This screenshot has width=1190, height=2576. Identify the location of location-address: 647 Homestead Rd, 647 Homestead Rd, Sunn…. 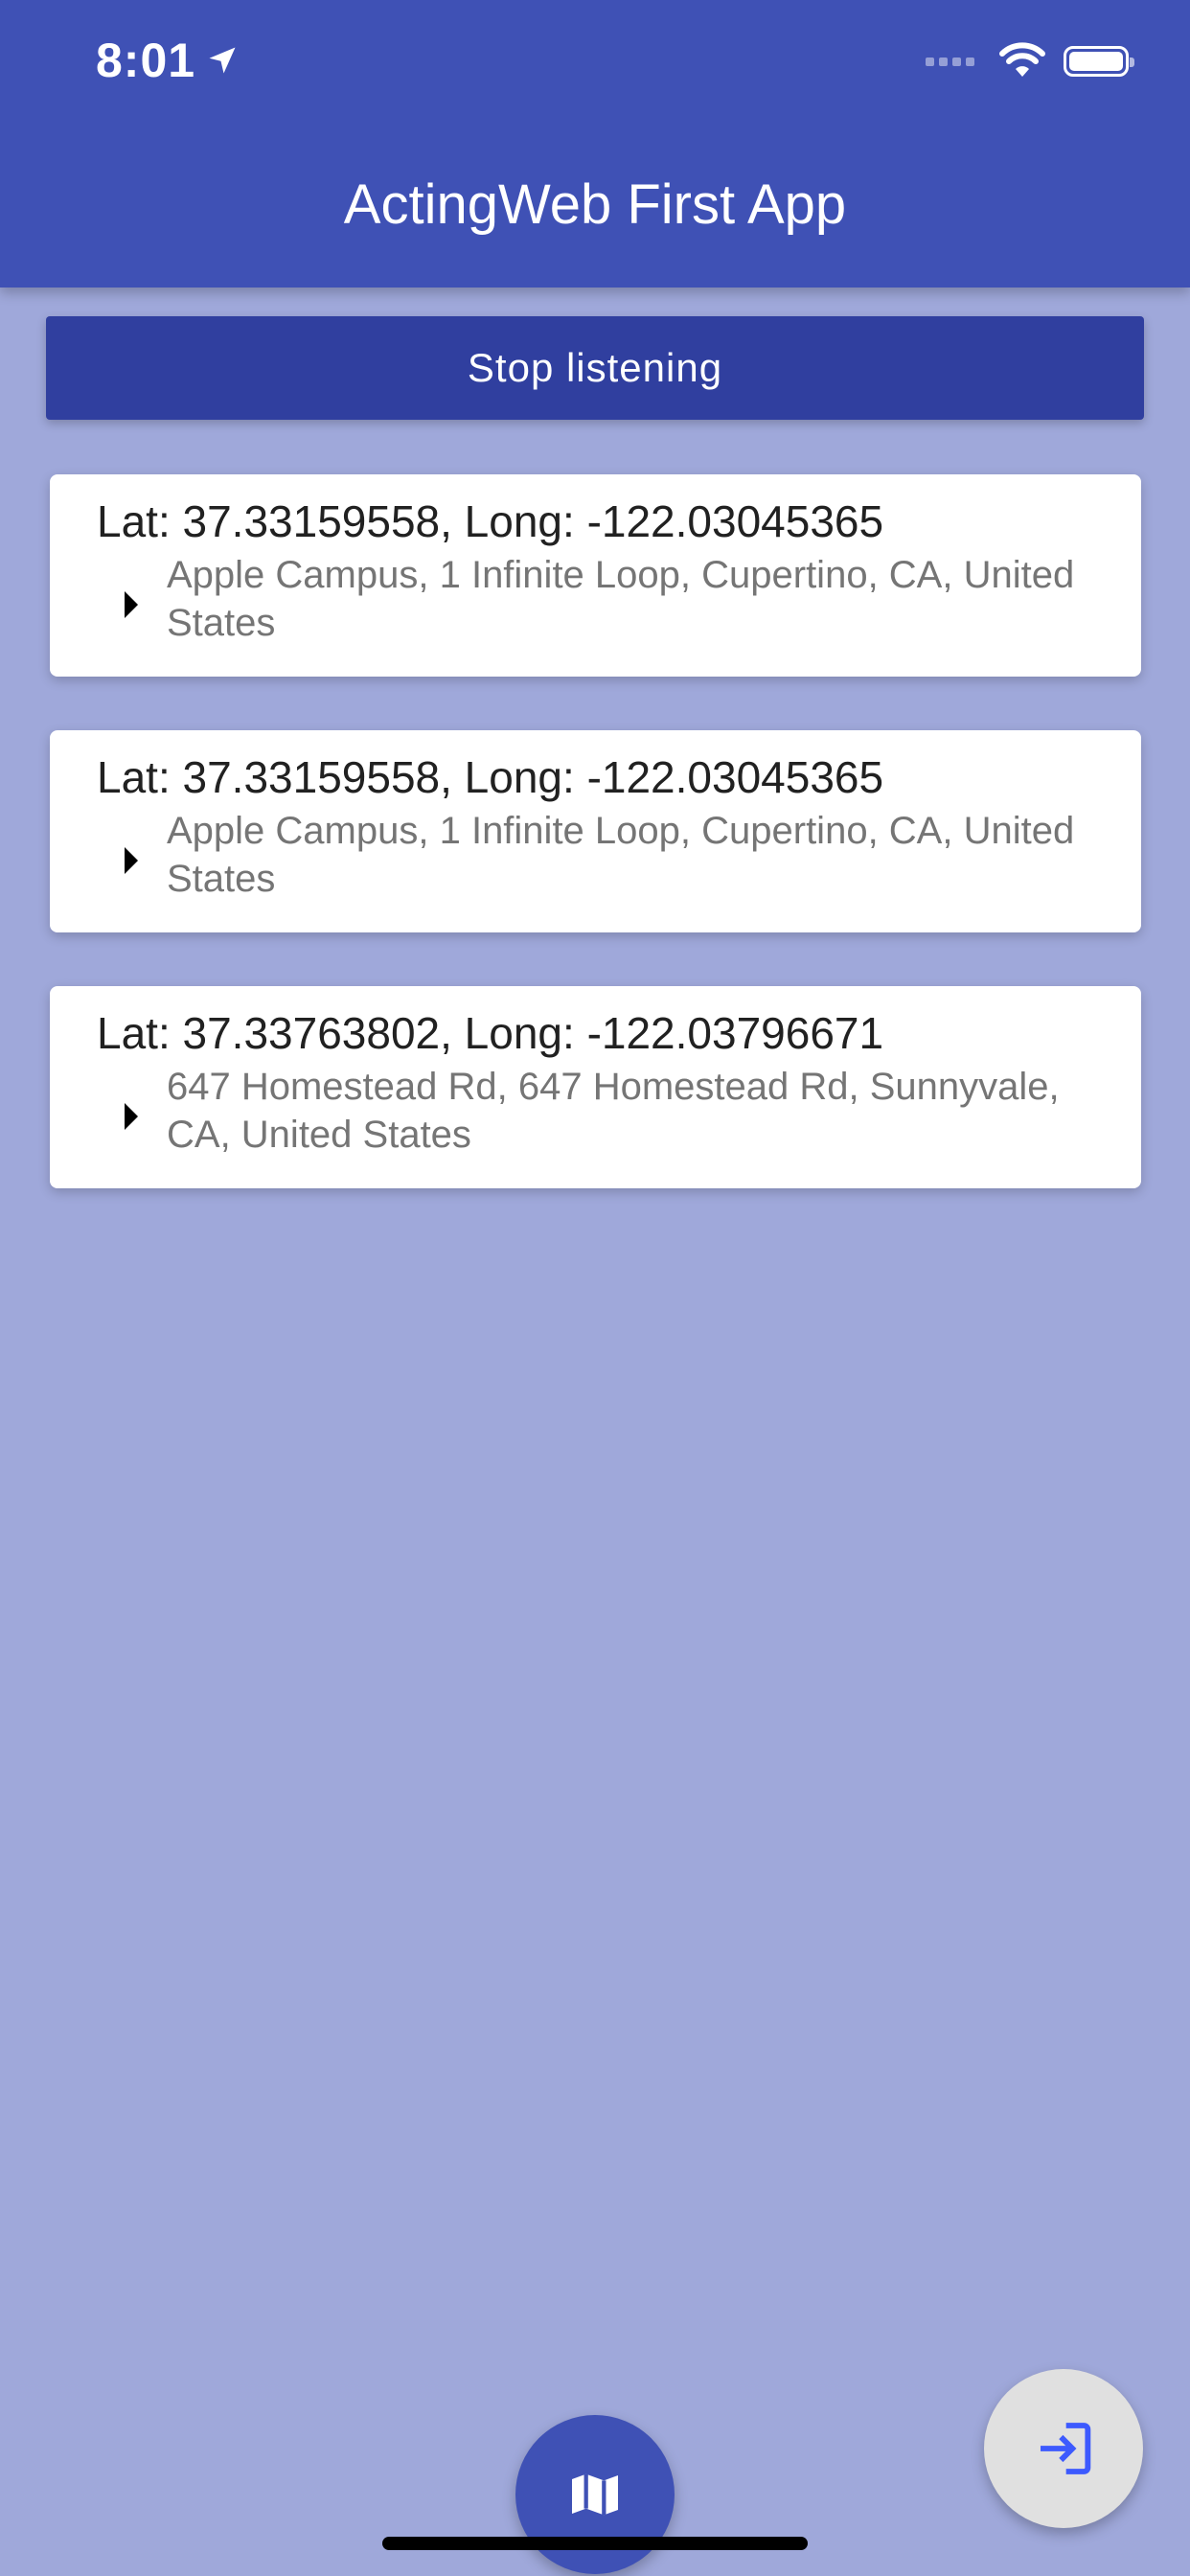
(614, 1111).